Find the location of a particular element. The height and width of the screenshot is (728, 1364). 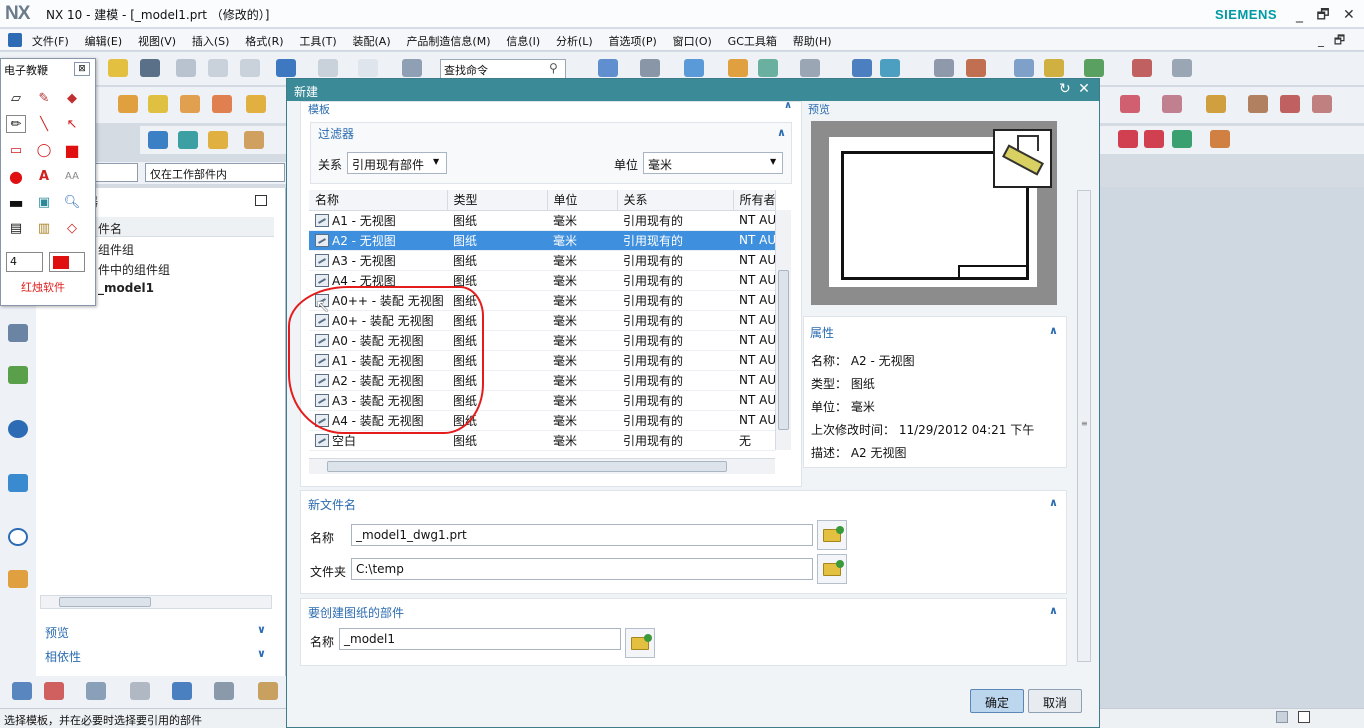

curve-icon is located at coordinates (976, 68).